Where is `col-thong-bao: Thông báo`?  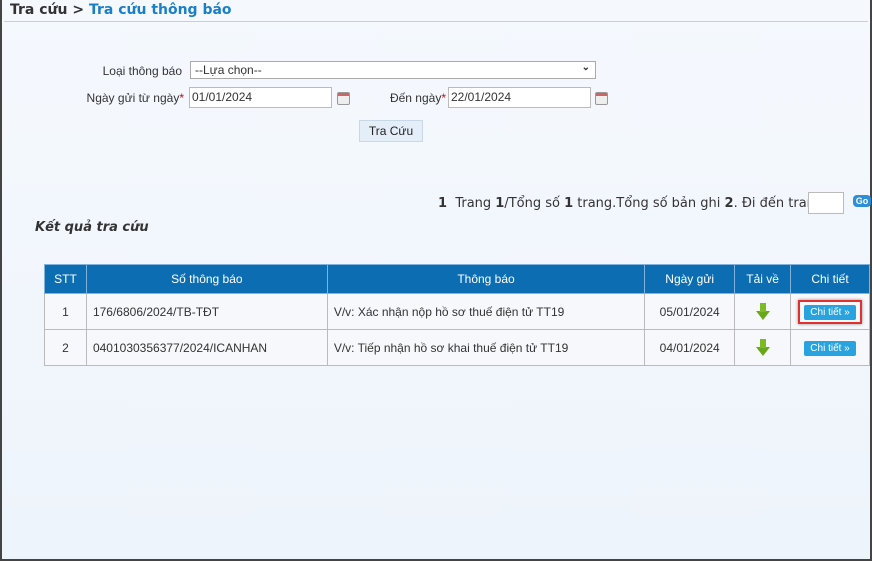 col-thong-bao: Thông báo is located at coordinates (486, 279).